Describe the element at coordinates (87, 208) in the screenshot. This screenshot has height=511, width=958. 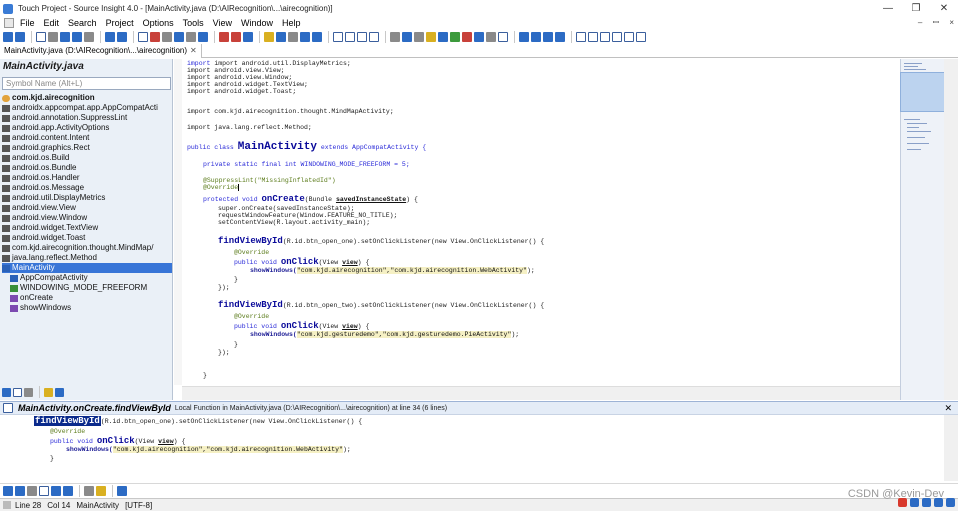
I see `symbol-list-item: android.view.View` at that location.